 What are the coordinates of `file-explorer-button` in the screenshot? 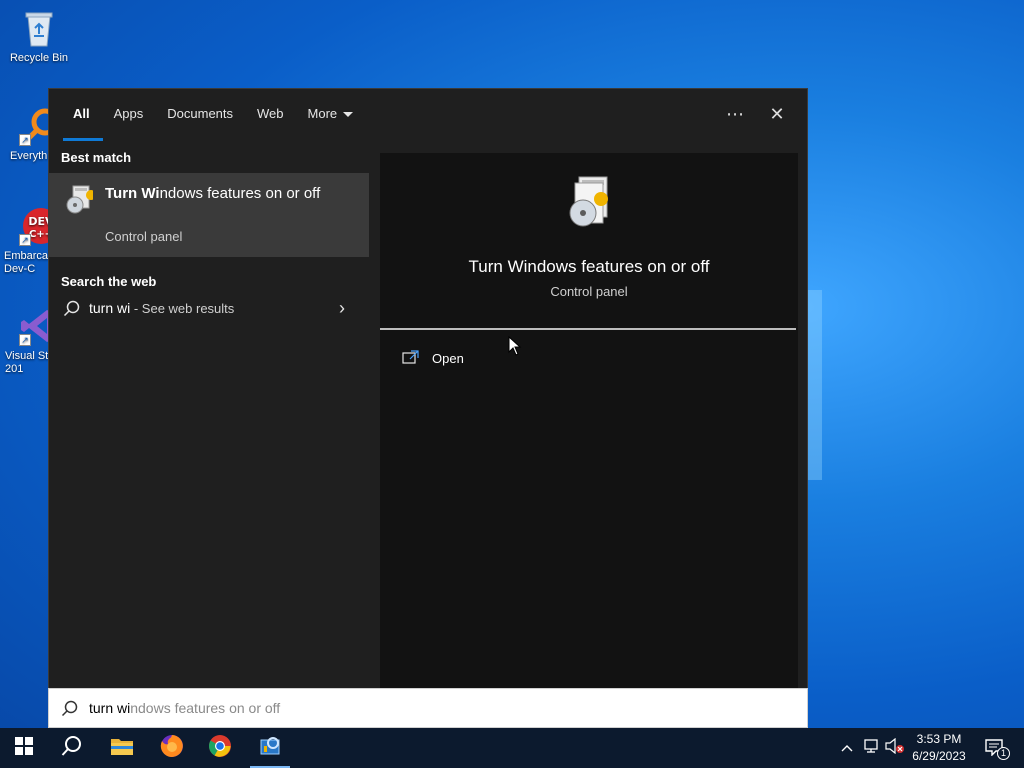 It's located at (122, 748).